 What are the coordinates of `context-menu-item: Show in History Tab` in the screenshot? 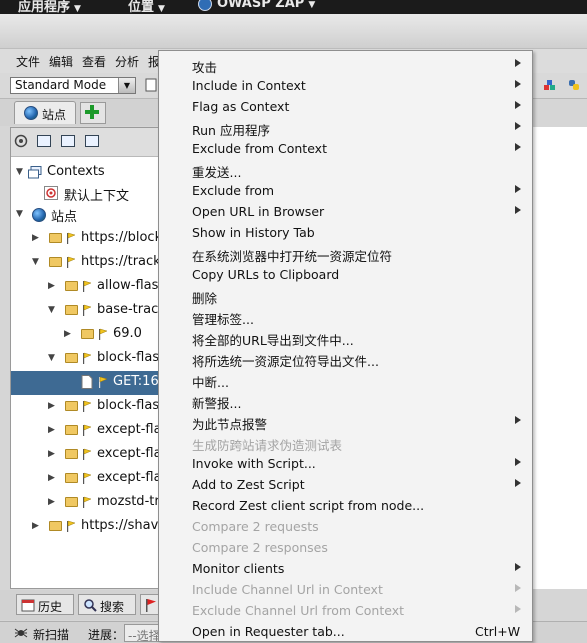 It's located at (345, 232).